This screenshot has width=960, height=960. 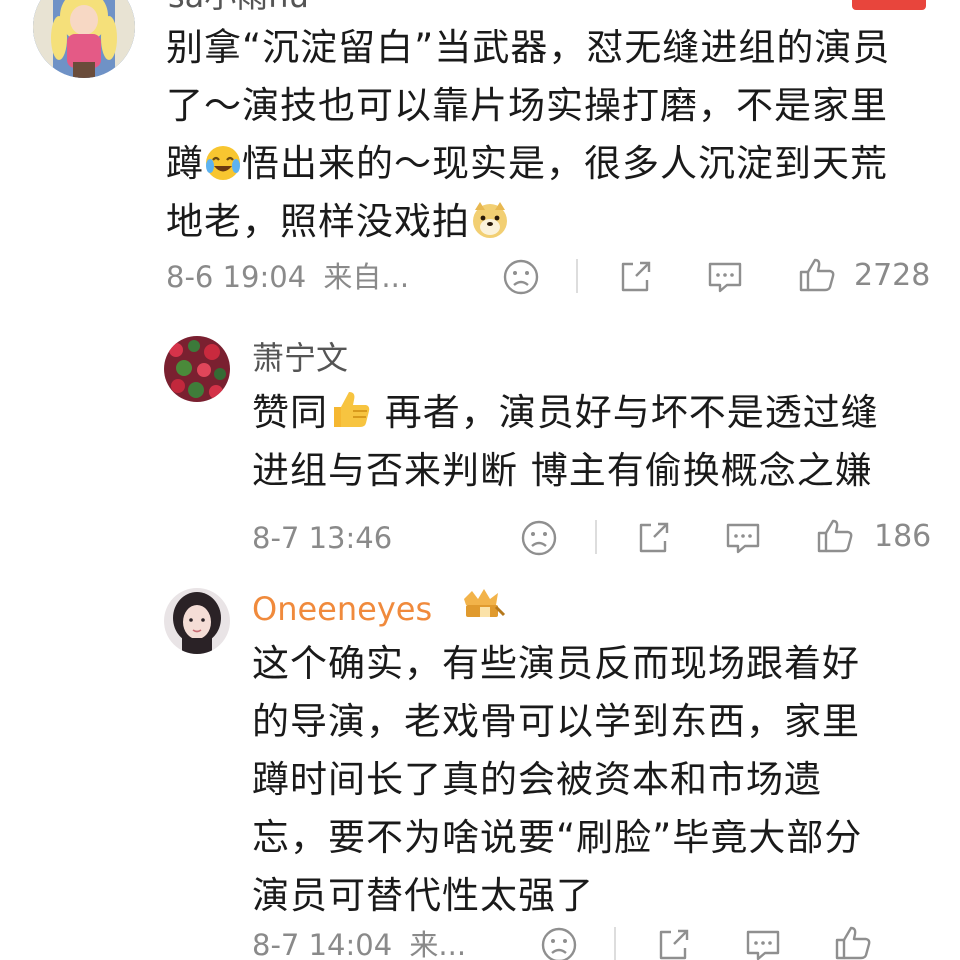 I want to click on comment-line: 演员可替代性太强了, so click(x=423, y=895).